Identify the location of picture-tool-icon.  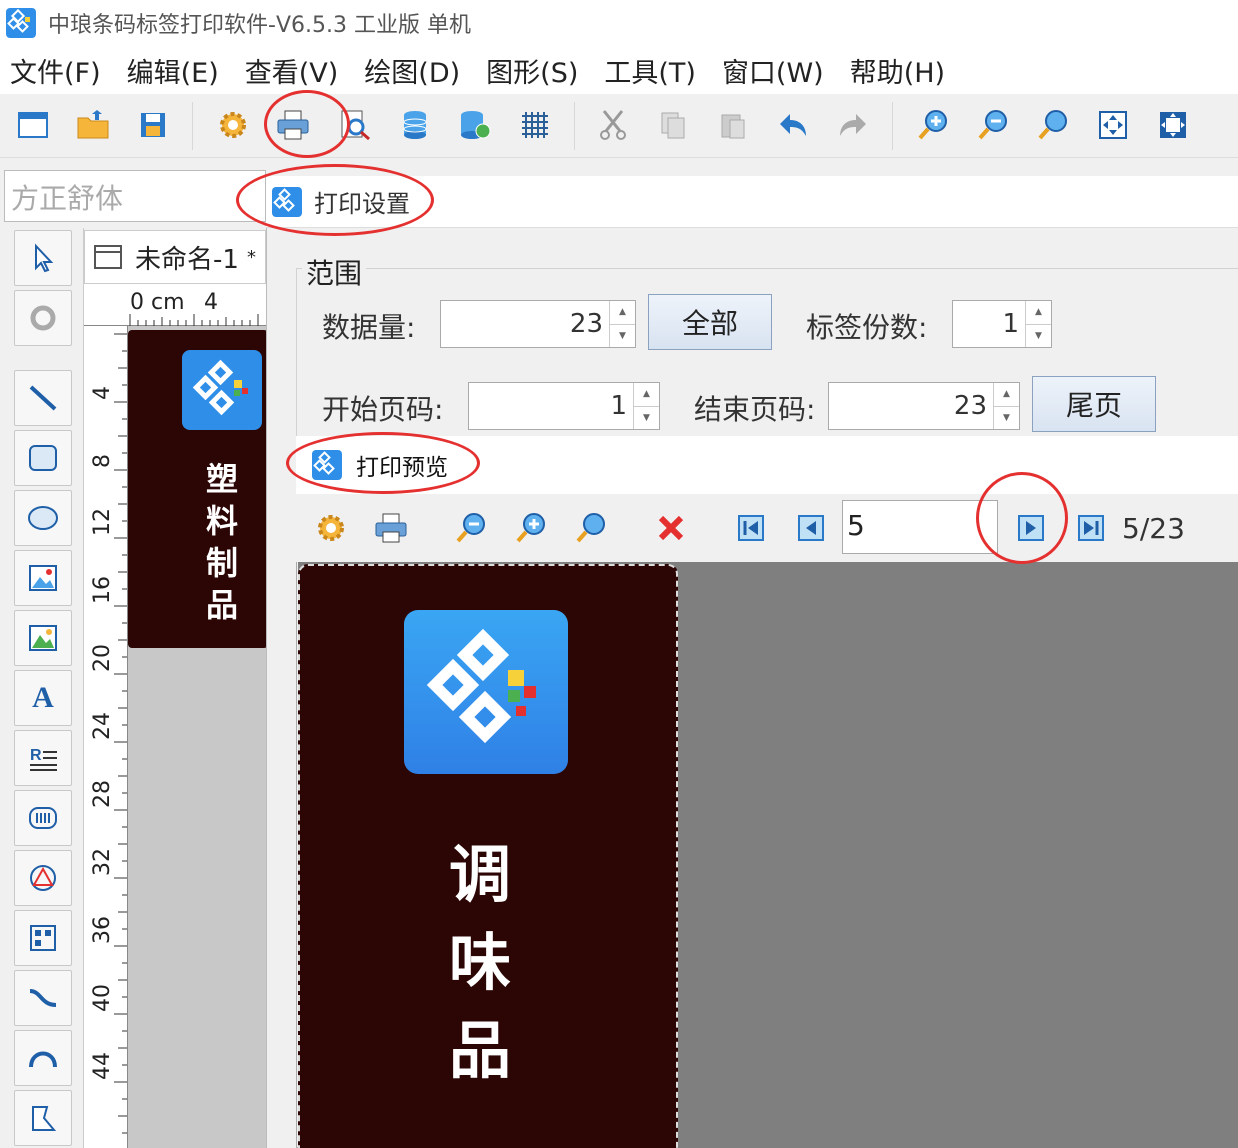
(43, 638).